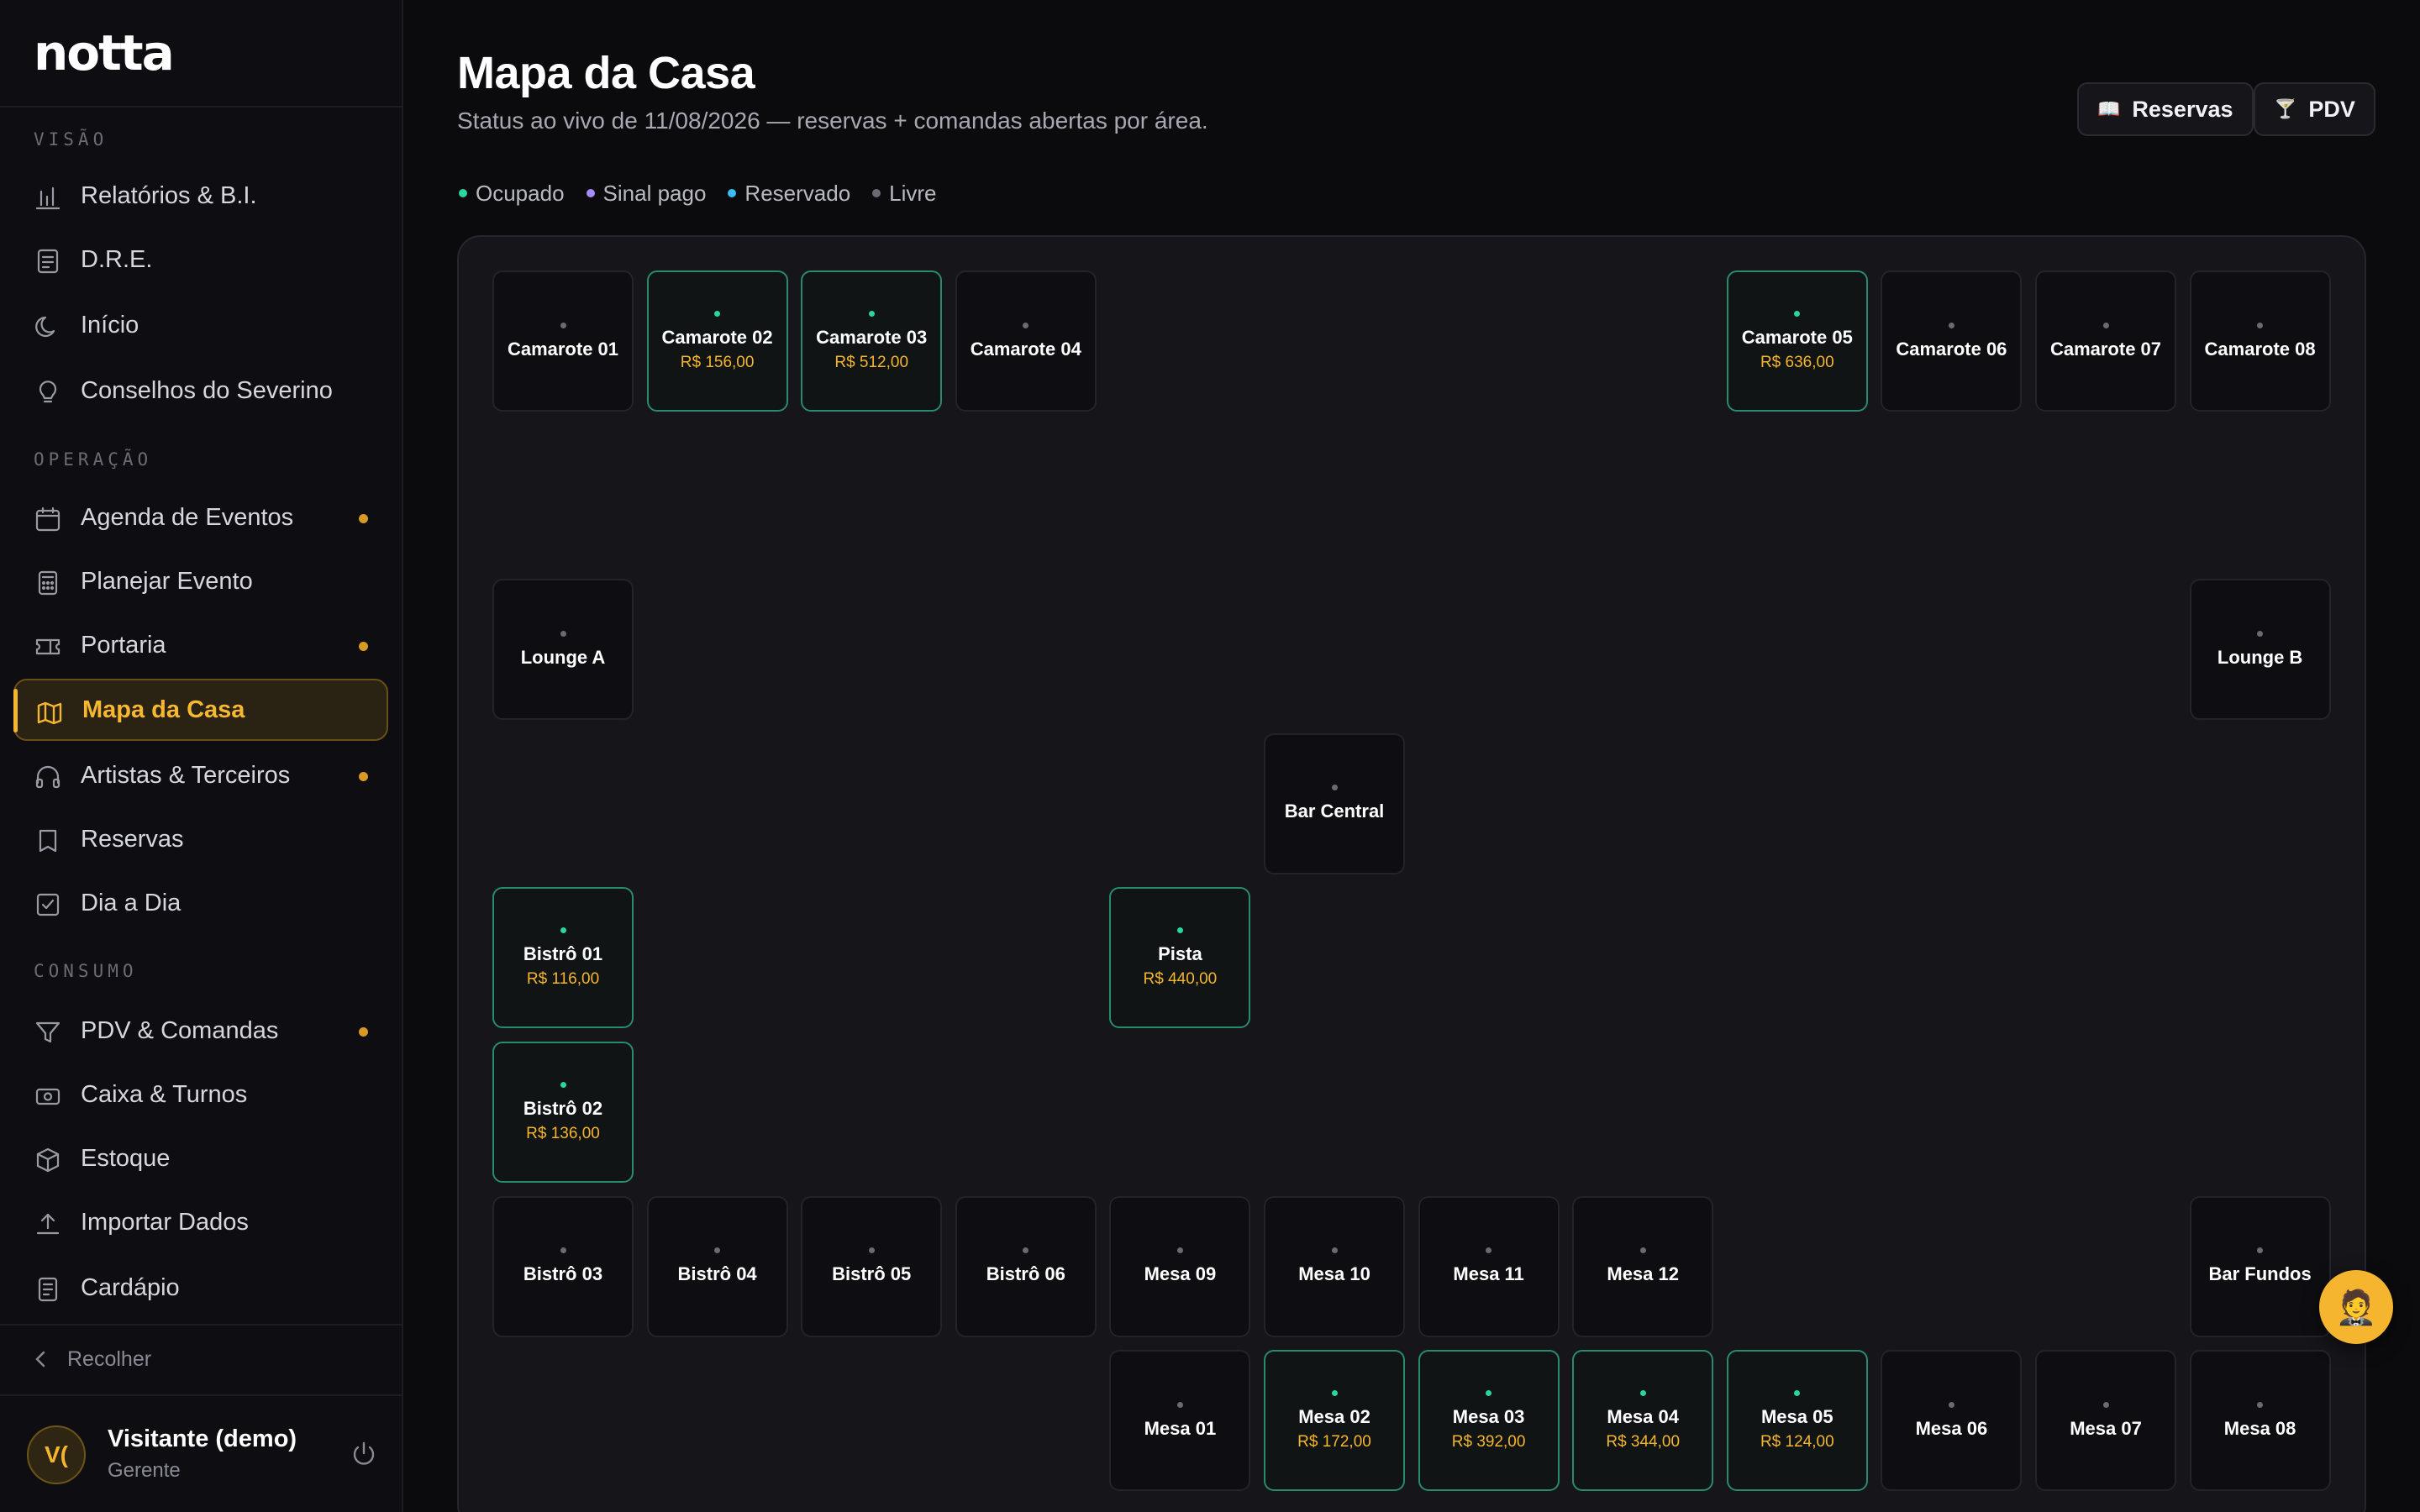 This screenshot has height=1512, width=2420. Describe the element at coordinates (2314, 109) in the screenshot. I see `pdv-button: 🍸 PDV` at that location.